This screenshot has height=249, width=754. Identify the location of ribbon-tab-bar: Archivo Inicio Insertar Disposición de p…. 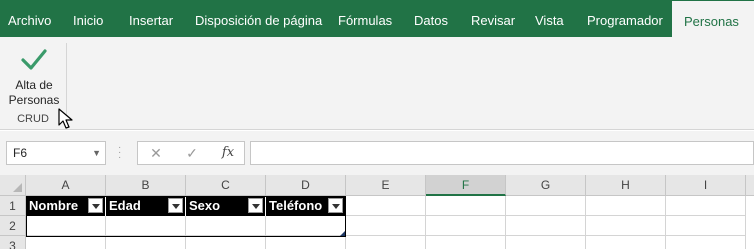
(377, 18).